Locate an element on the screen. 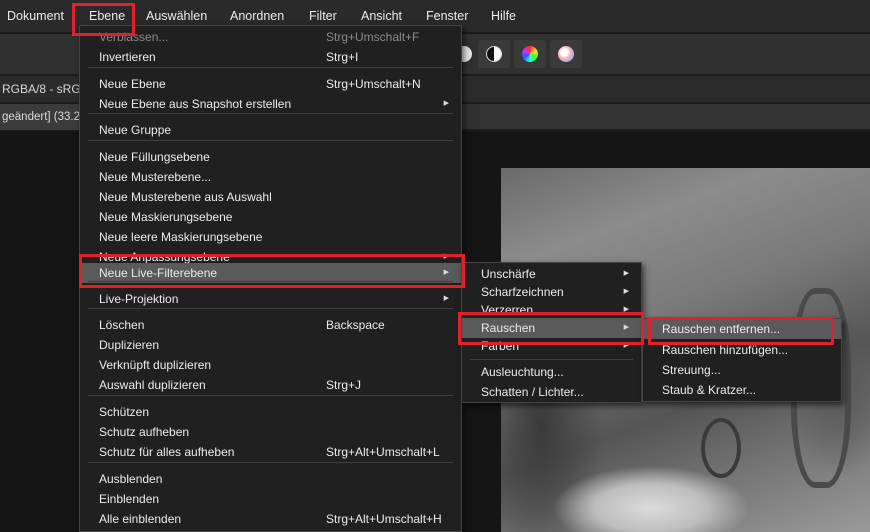 This screenshot has width=870, height=532. contrast-icon is located at coordinates (494, 54).